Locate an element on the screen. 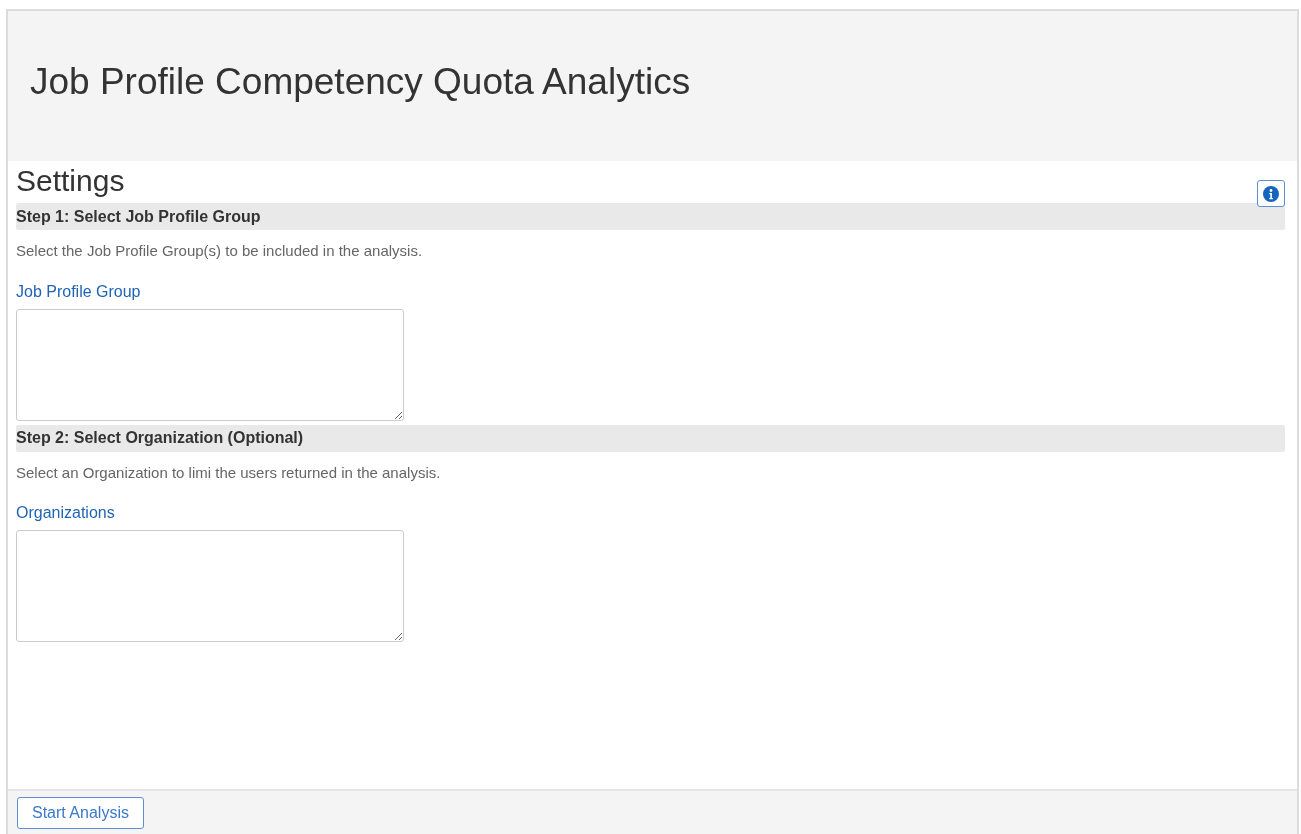 Image resolution: width=1301 pixels, height=834 pixels. step-heading: Step 1: Select Job Profile Group is located at coordinates (138, 216).